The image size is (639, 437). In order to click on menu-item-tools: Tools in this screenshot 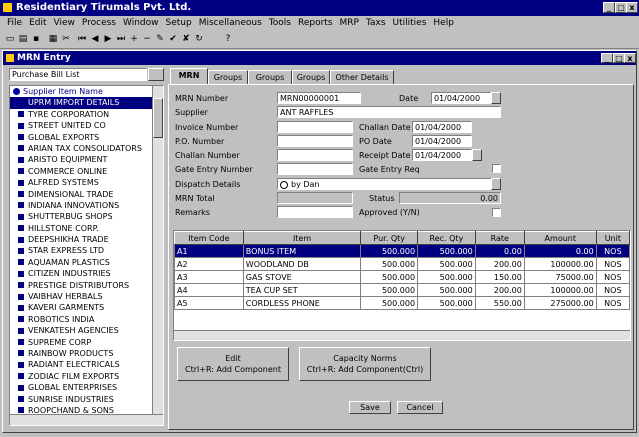, I will do `click(280, 23)`.